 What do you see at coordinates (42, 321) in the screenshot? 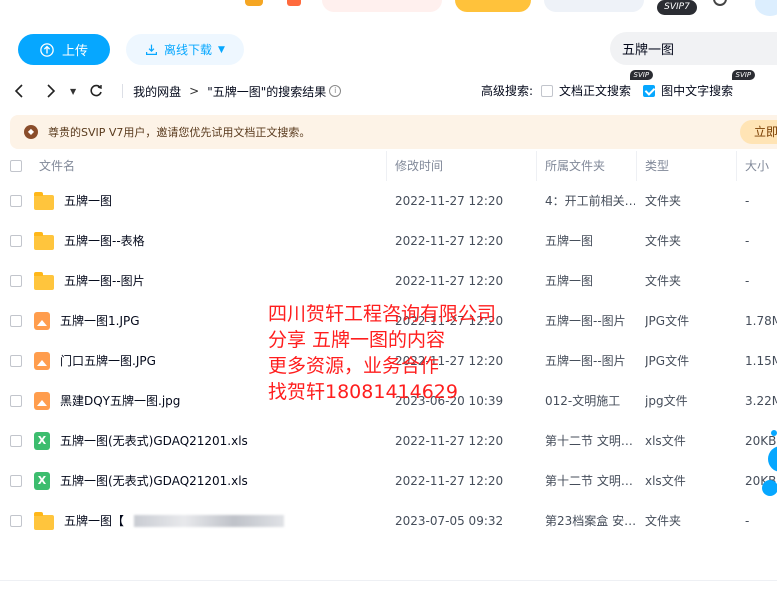
I see `image-file-icon` at bounding box center [42, 321].